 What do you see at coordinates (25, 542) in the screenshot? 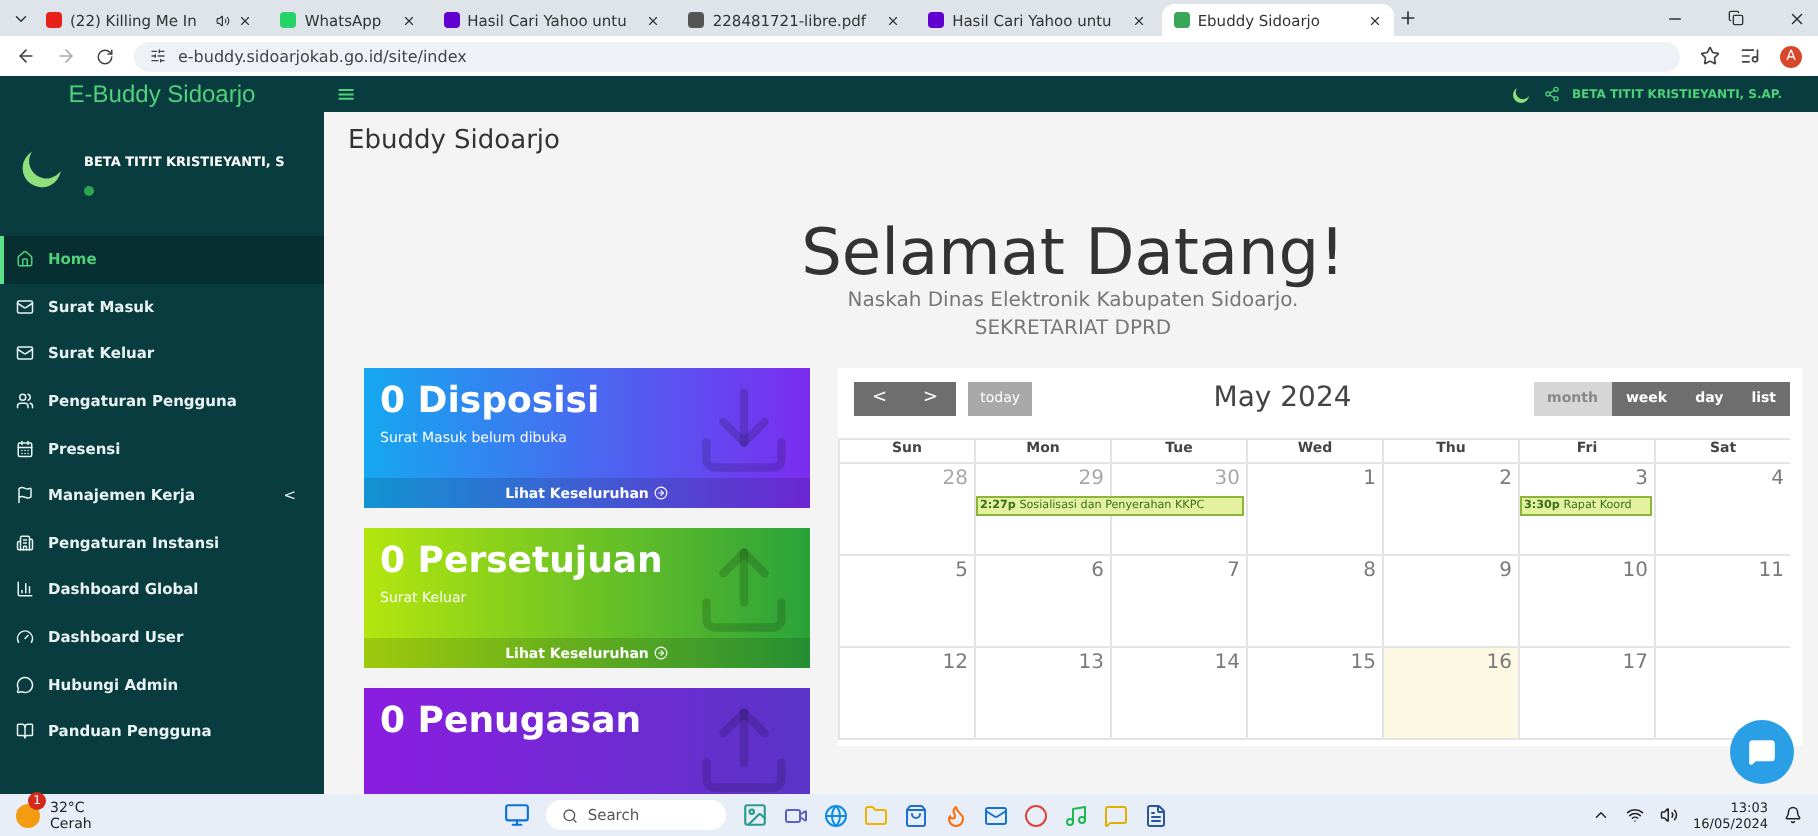
I see `building-icon` at bounding box center [25, 542].